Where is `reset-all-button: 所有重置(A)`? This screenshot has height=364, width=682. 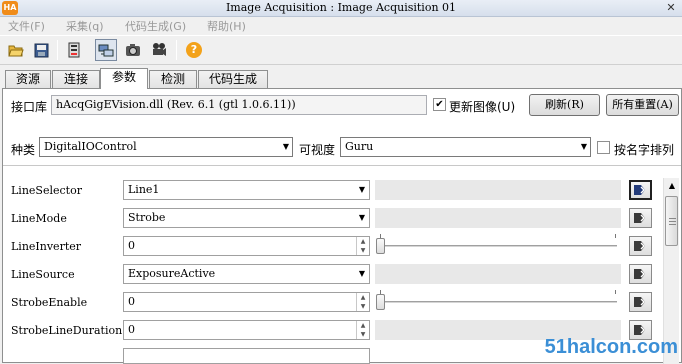
reset-all-button: 所有重置(A) is located at coordinates (642, 105).